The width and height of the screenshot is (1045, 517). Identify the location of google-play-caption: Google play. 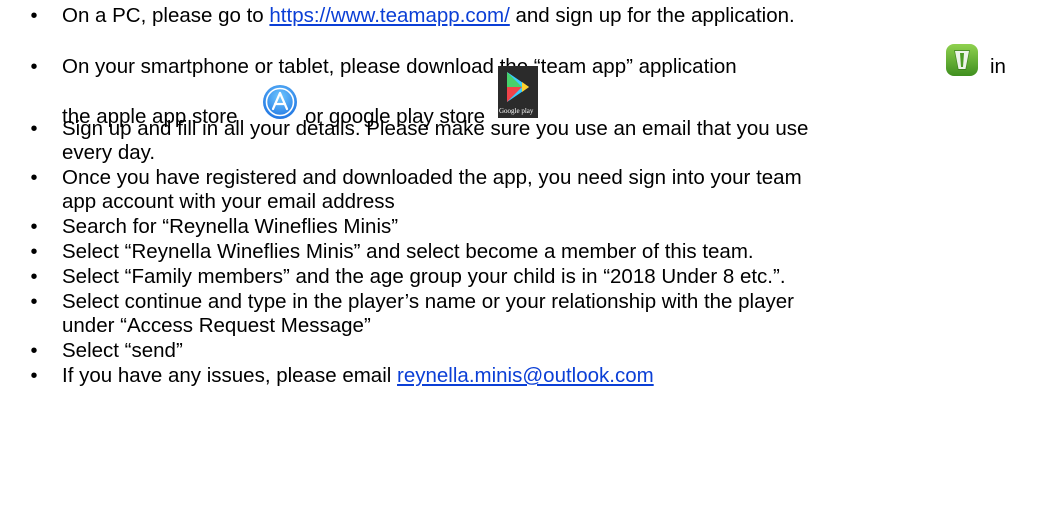
(516, 111).